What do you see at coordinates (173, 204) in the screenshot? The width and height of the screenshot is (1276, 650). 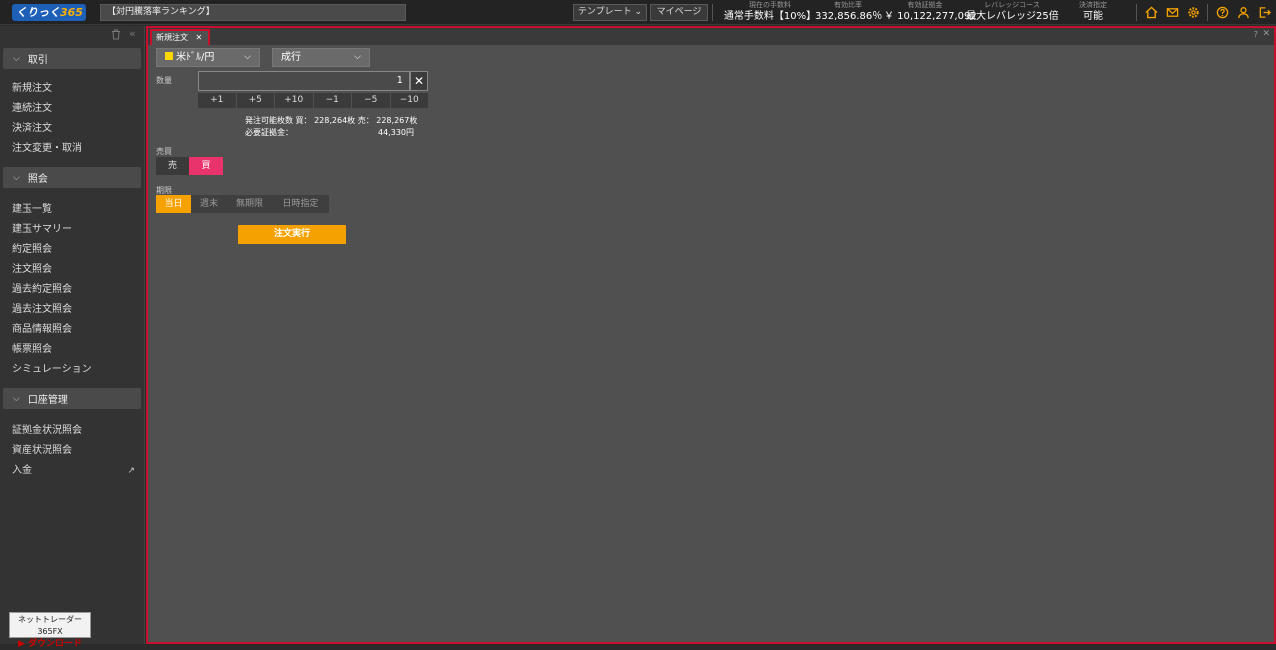 I see `period-today: 当日` at bounding box center [173, 204].